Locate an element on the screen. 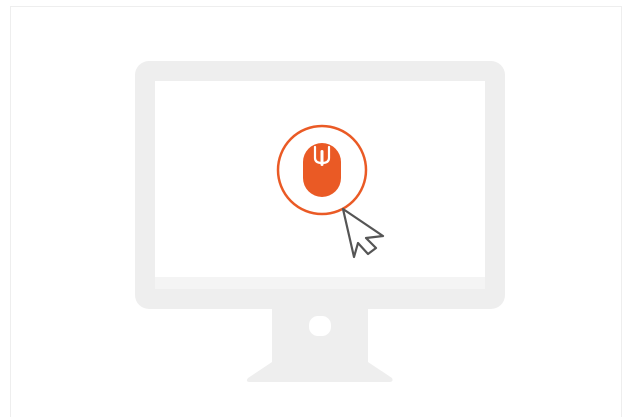  monitor-screen-strip is located at coordinates (320, 283).